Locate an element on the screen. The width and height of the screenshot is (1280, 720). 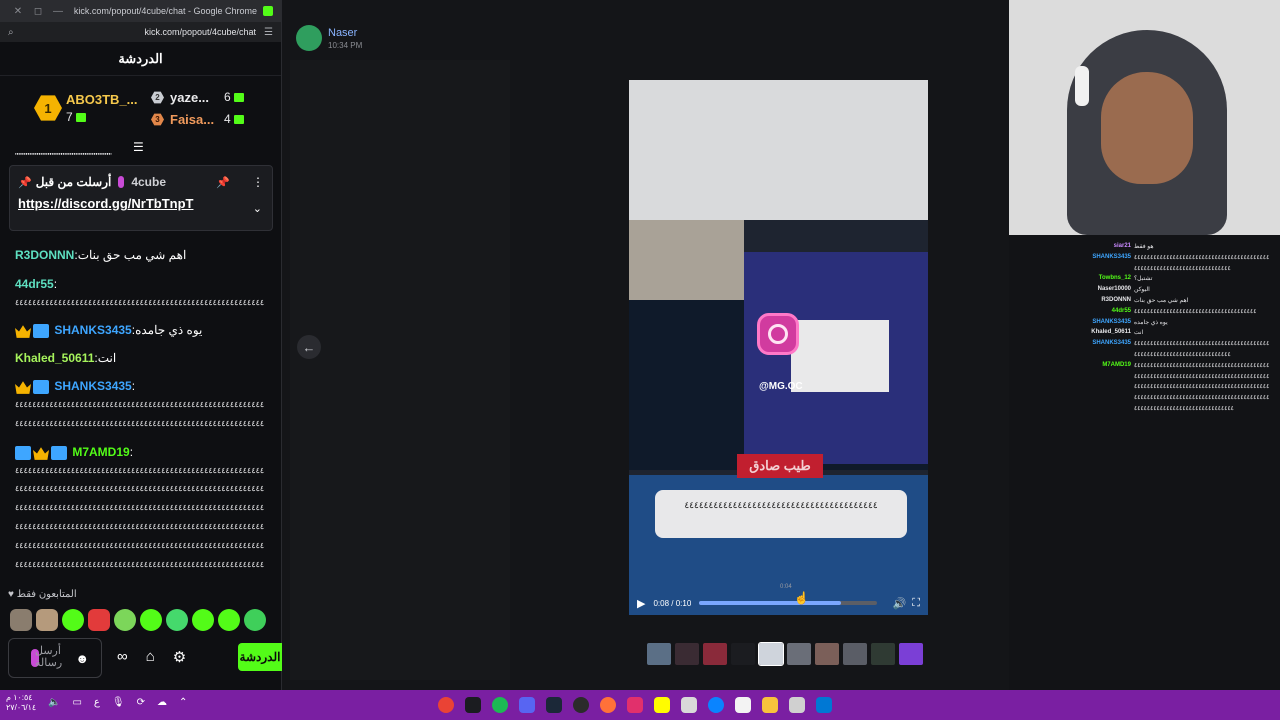
volume-tray-icon: 🔈 is located at coordinates (54, 702).